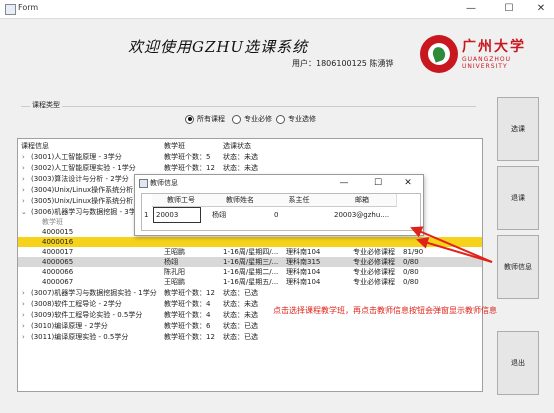  I want to click on annotation-arrows, so click(451, 244).